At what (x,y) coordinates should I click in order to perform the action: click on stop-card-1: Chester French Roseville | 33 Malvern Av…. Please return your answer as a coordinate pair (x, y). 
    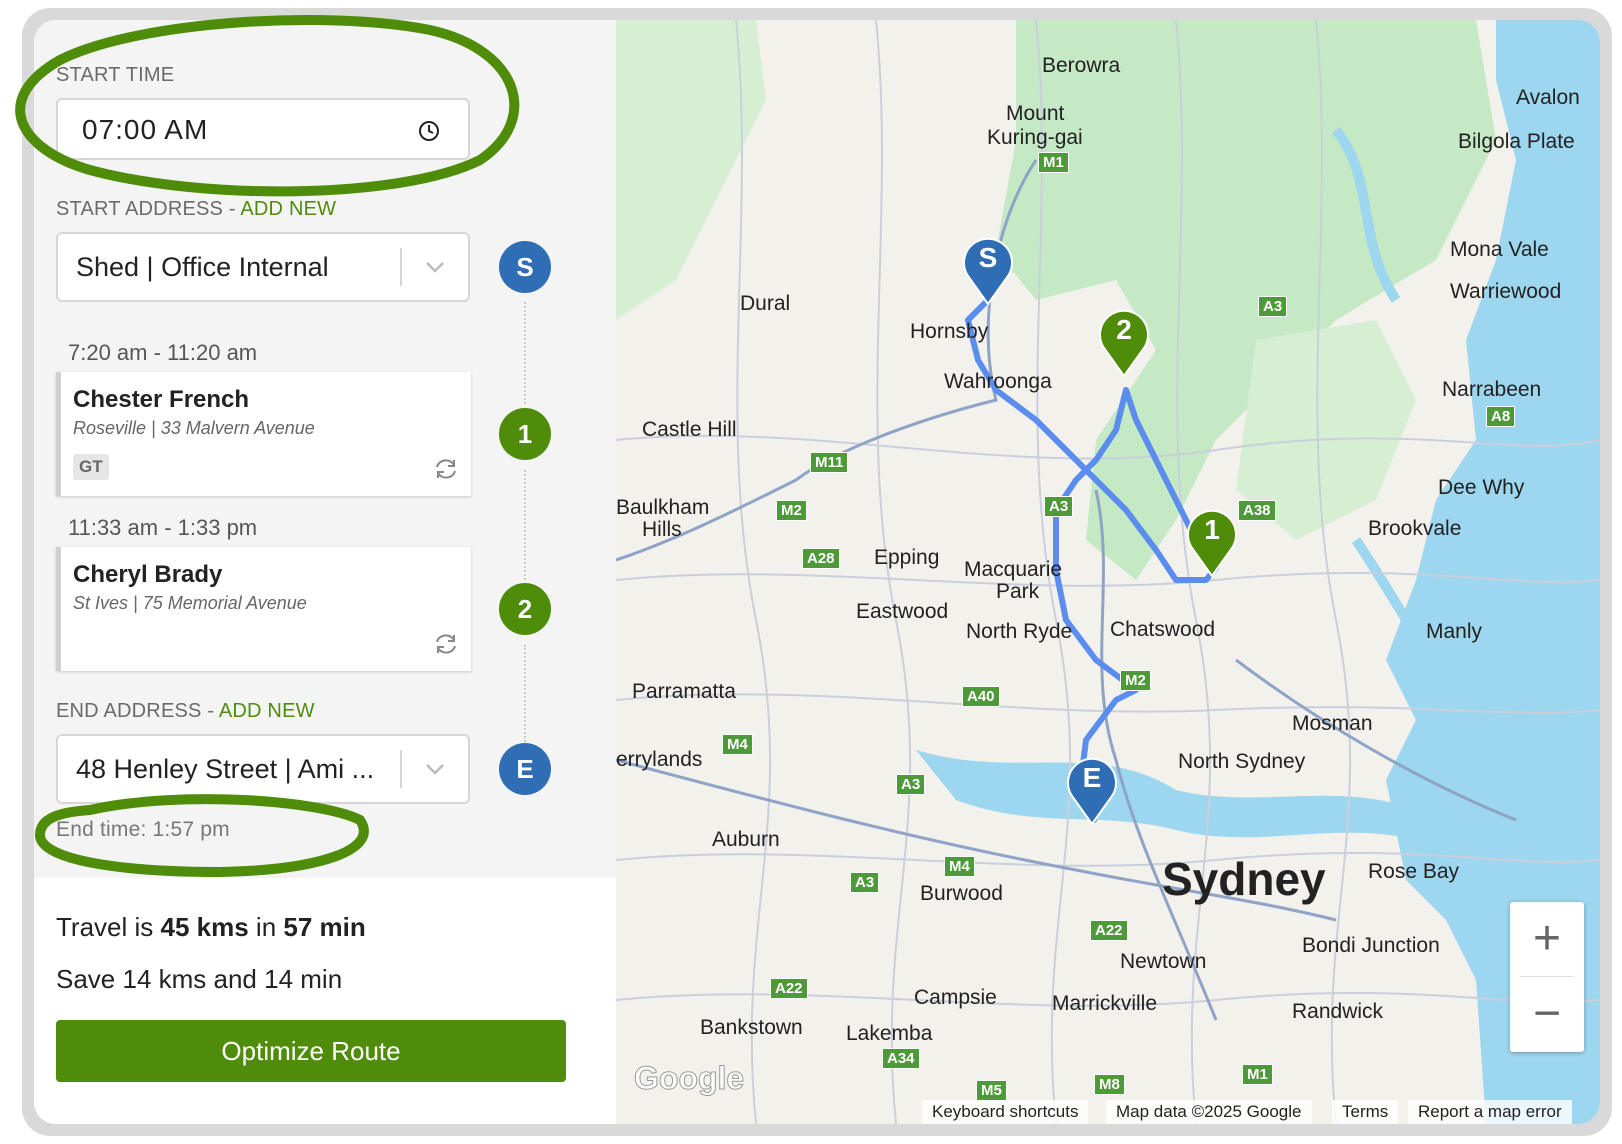
    Looking at the image, I should click on (263, 434).